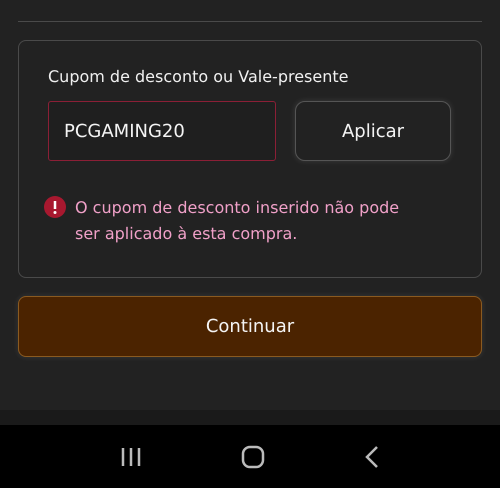 Image resolution: width=500 pixels, height=488 pixels. Describe the element at coordinates (252, 456) in the screenshot. I see `home-icon` at that location.